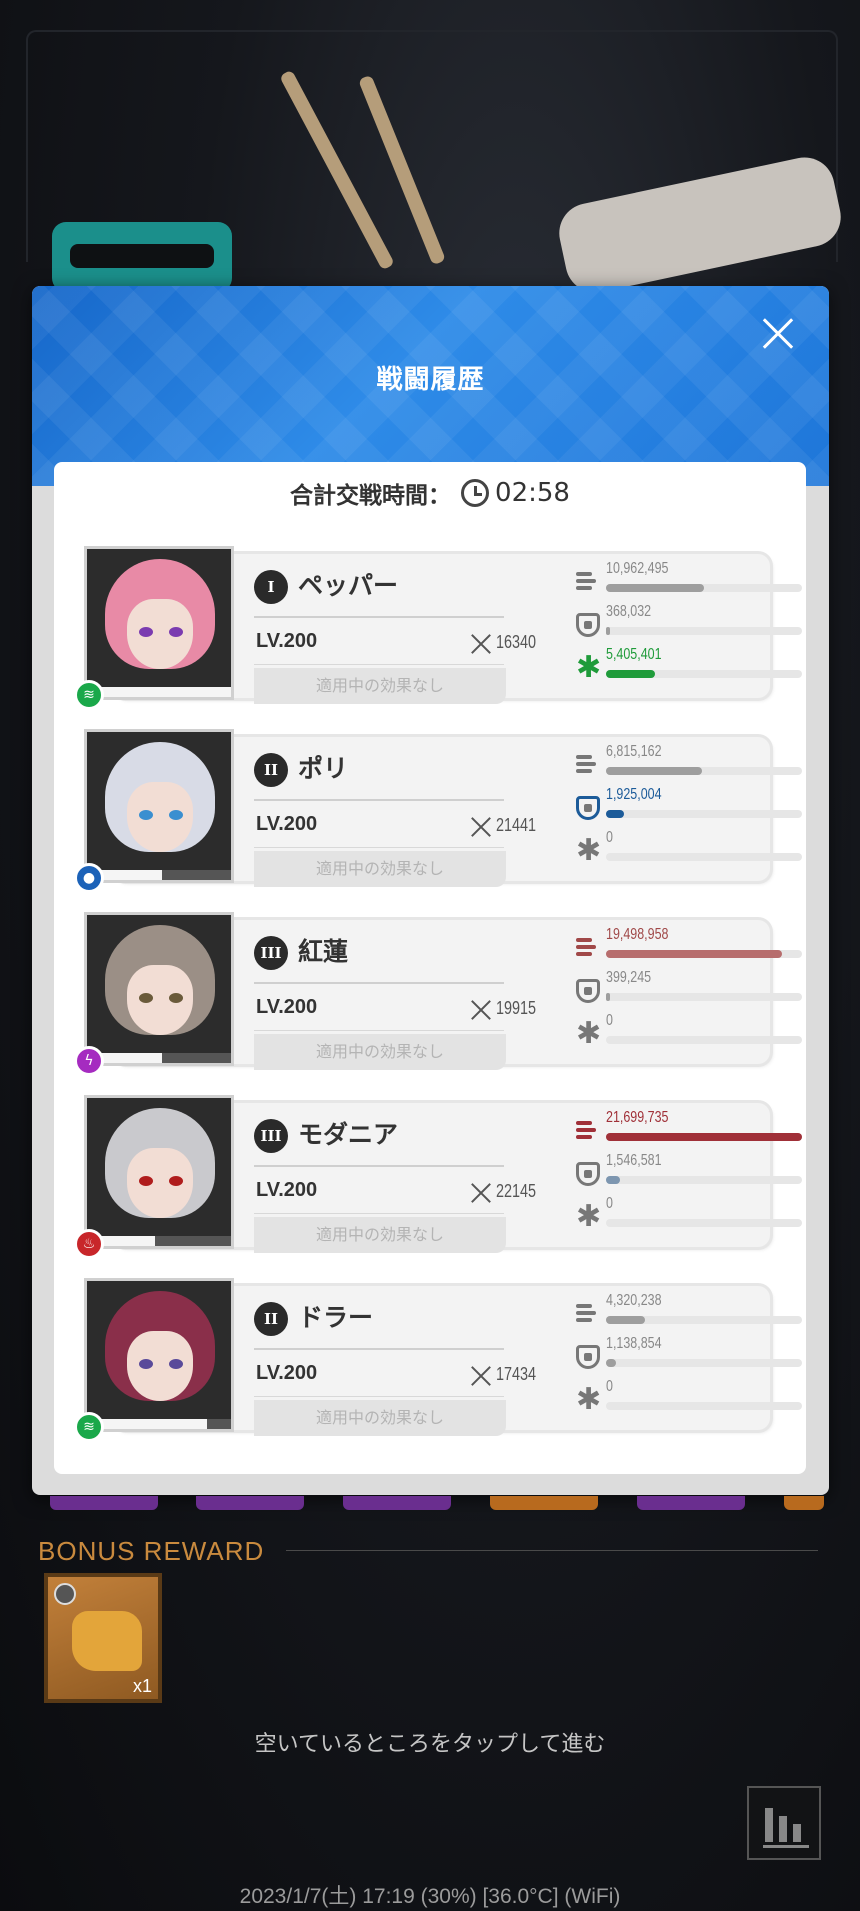 This screenshot has height=1911, width=860. Describe the element at coordinates (637, 934) in the screenshot. I see `damage-value: 19,498,958` at that location.